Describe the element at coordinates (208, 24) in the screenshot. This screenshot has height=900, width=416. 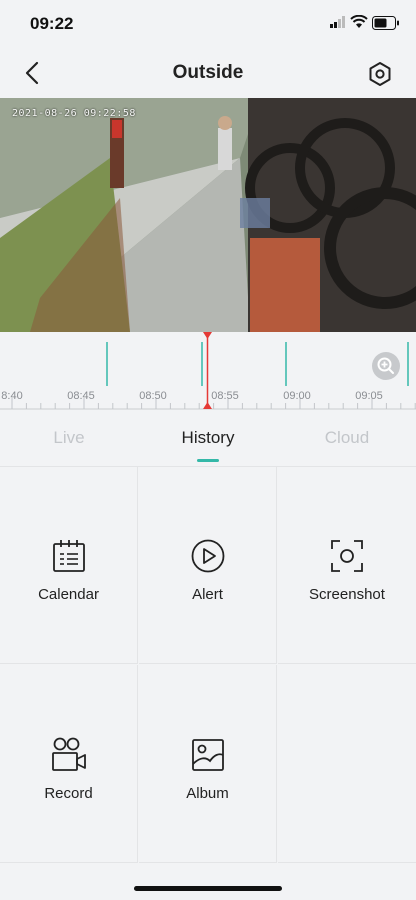
I see `status-bar: 09:22` at that location.